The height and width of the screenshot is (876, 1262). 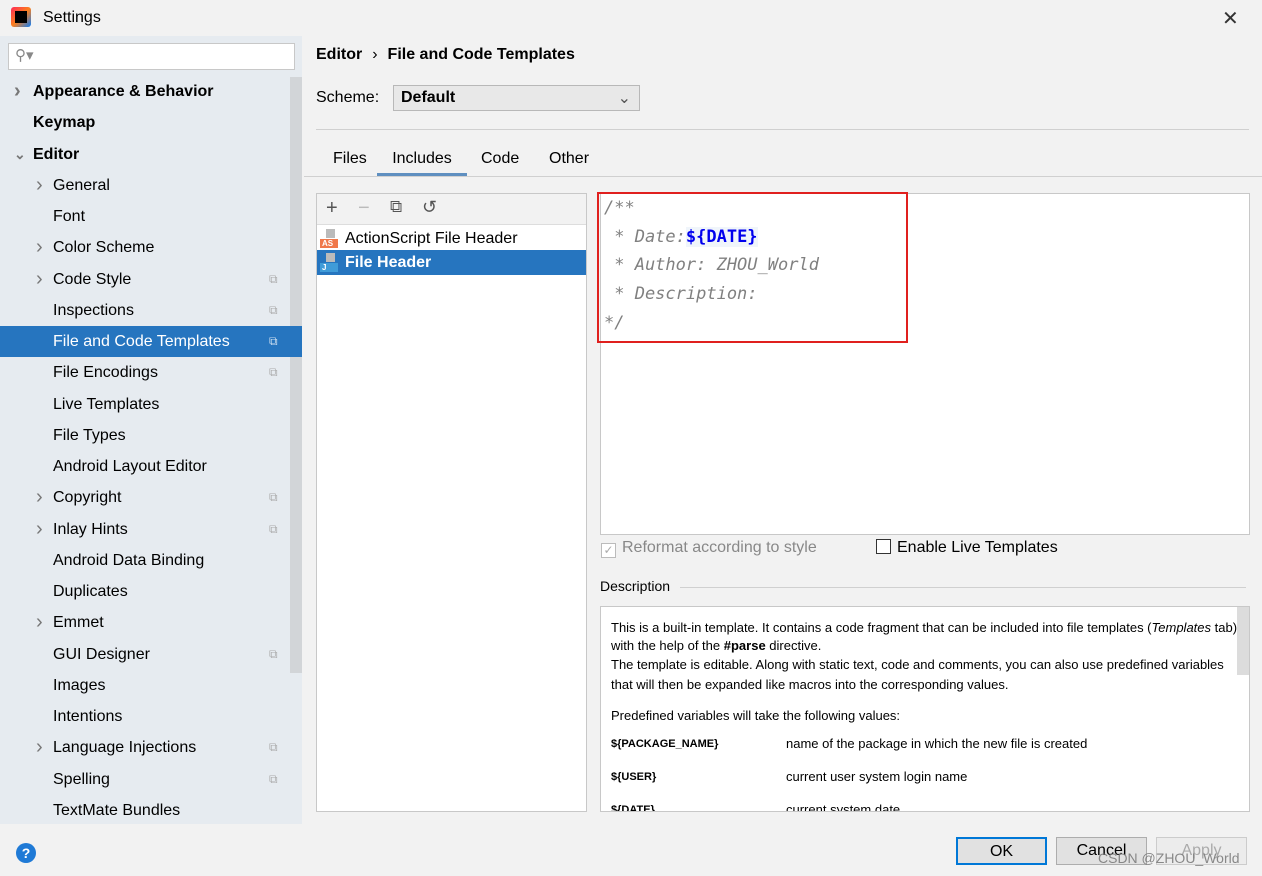 I want to click on breadcrumb-parent: Editor, so click(x=339, y=54).